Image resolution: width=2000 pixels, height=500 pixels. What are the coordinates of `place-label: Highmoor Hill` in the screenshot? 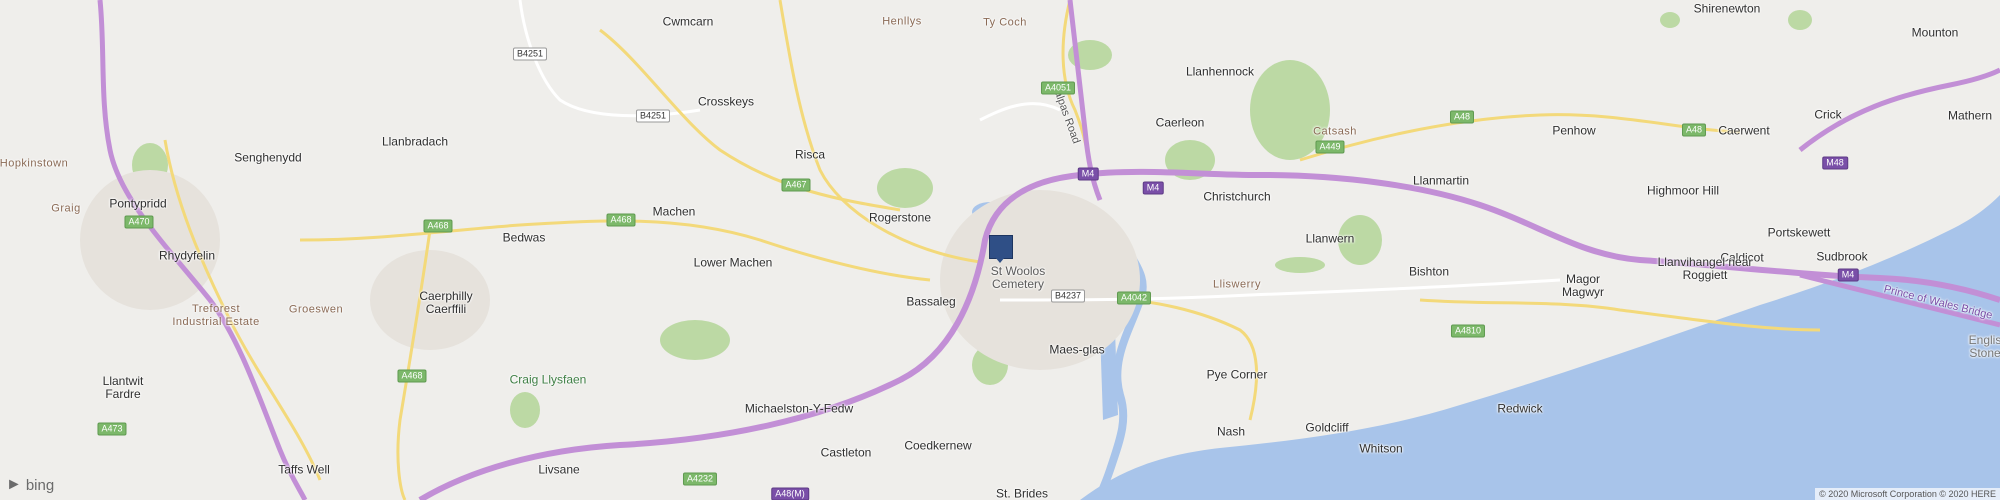 It's located at (1683, 191).